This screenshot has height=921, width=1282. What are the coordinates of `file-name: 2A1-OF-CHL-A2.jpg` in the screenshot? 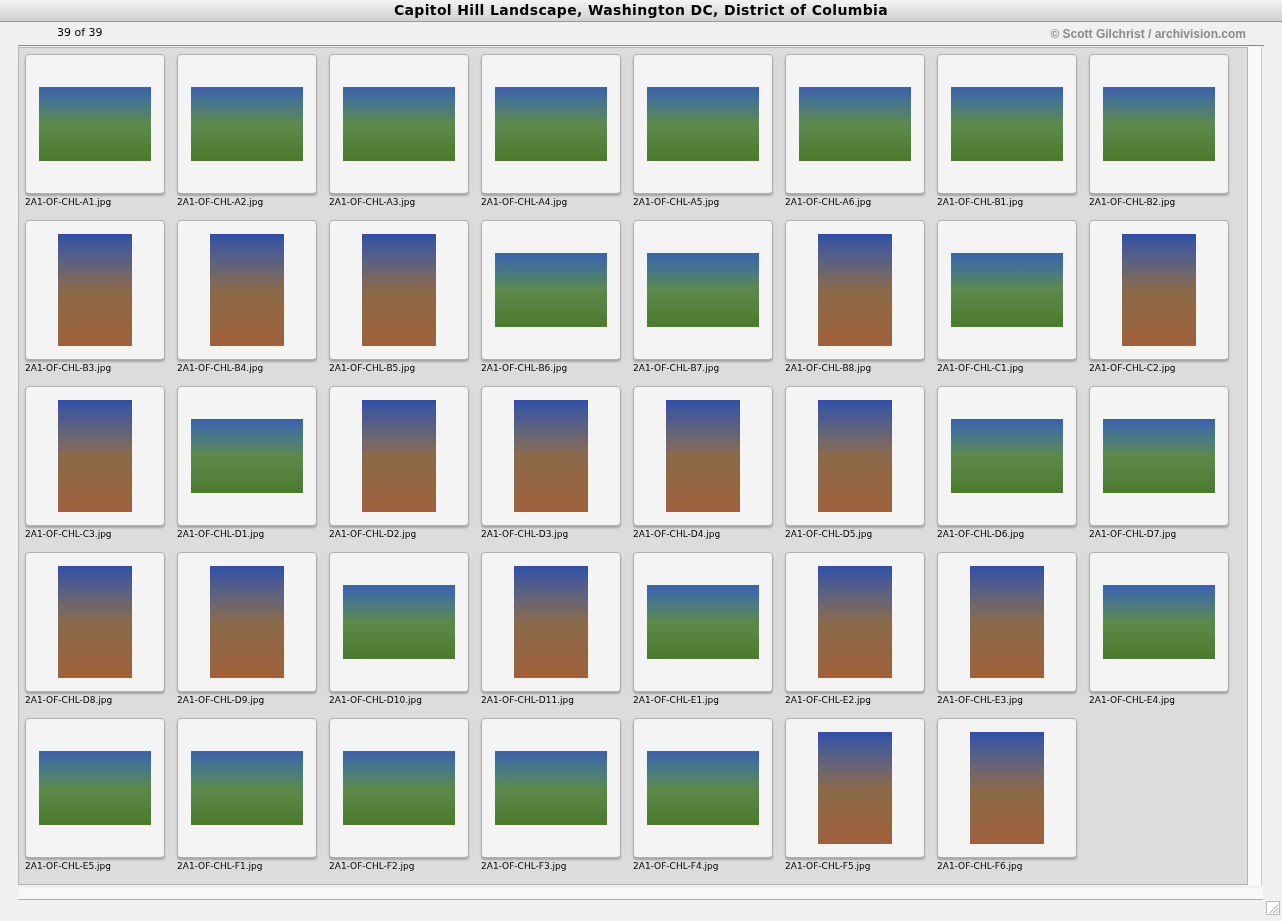 It's located at (220, 202).